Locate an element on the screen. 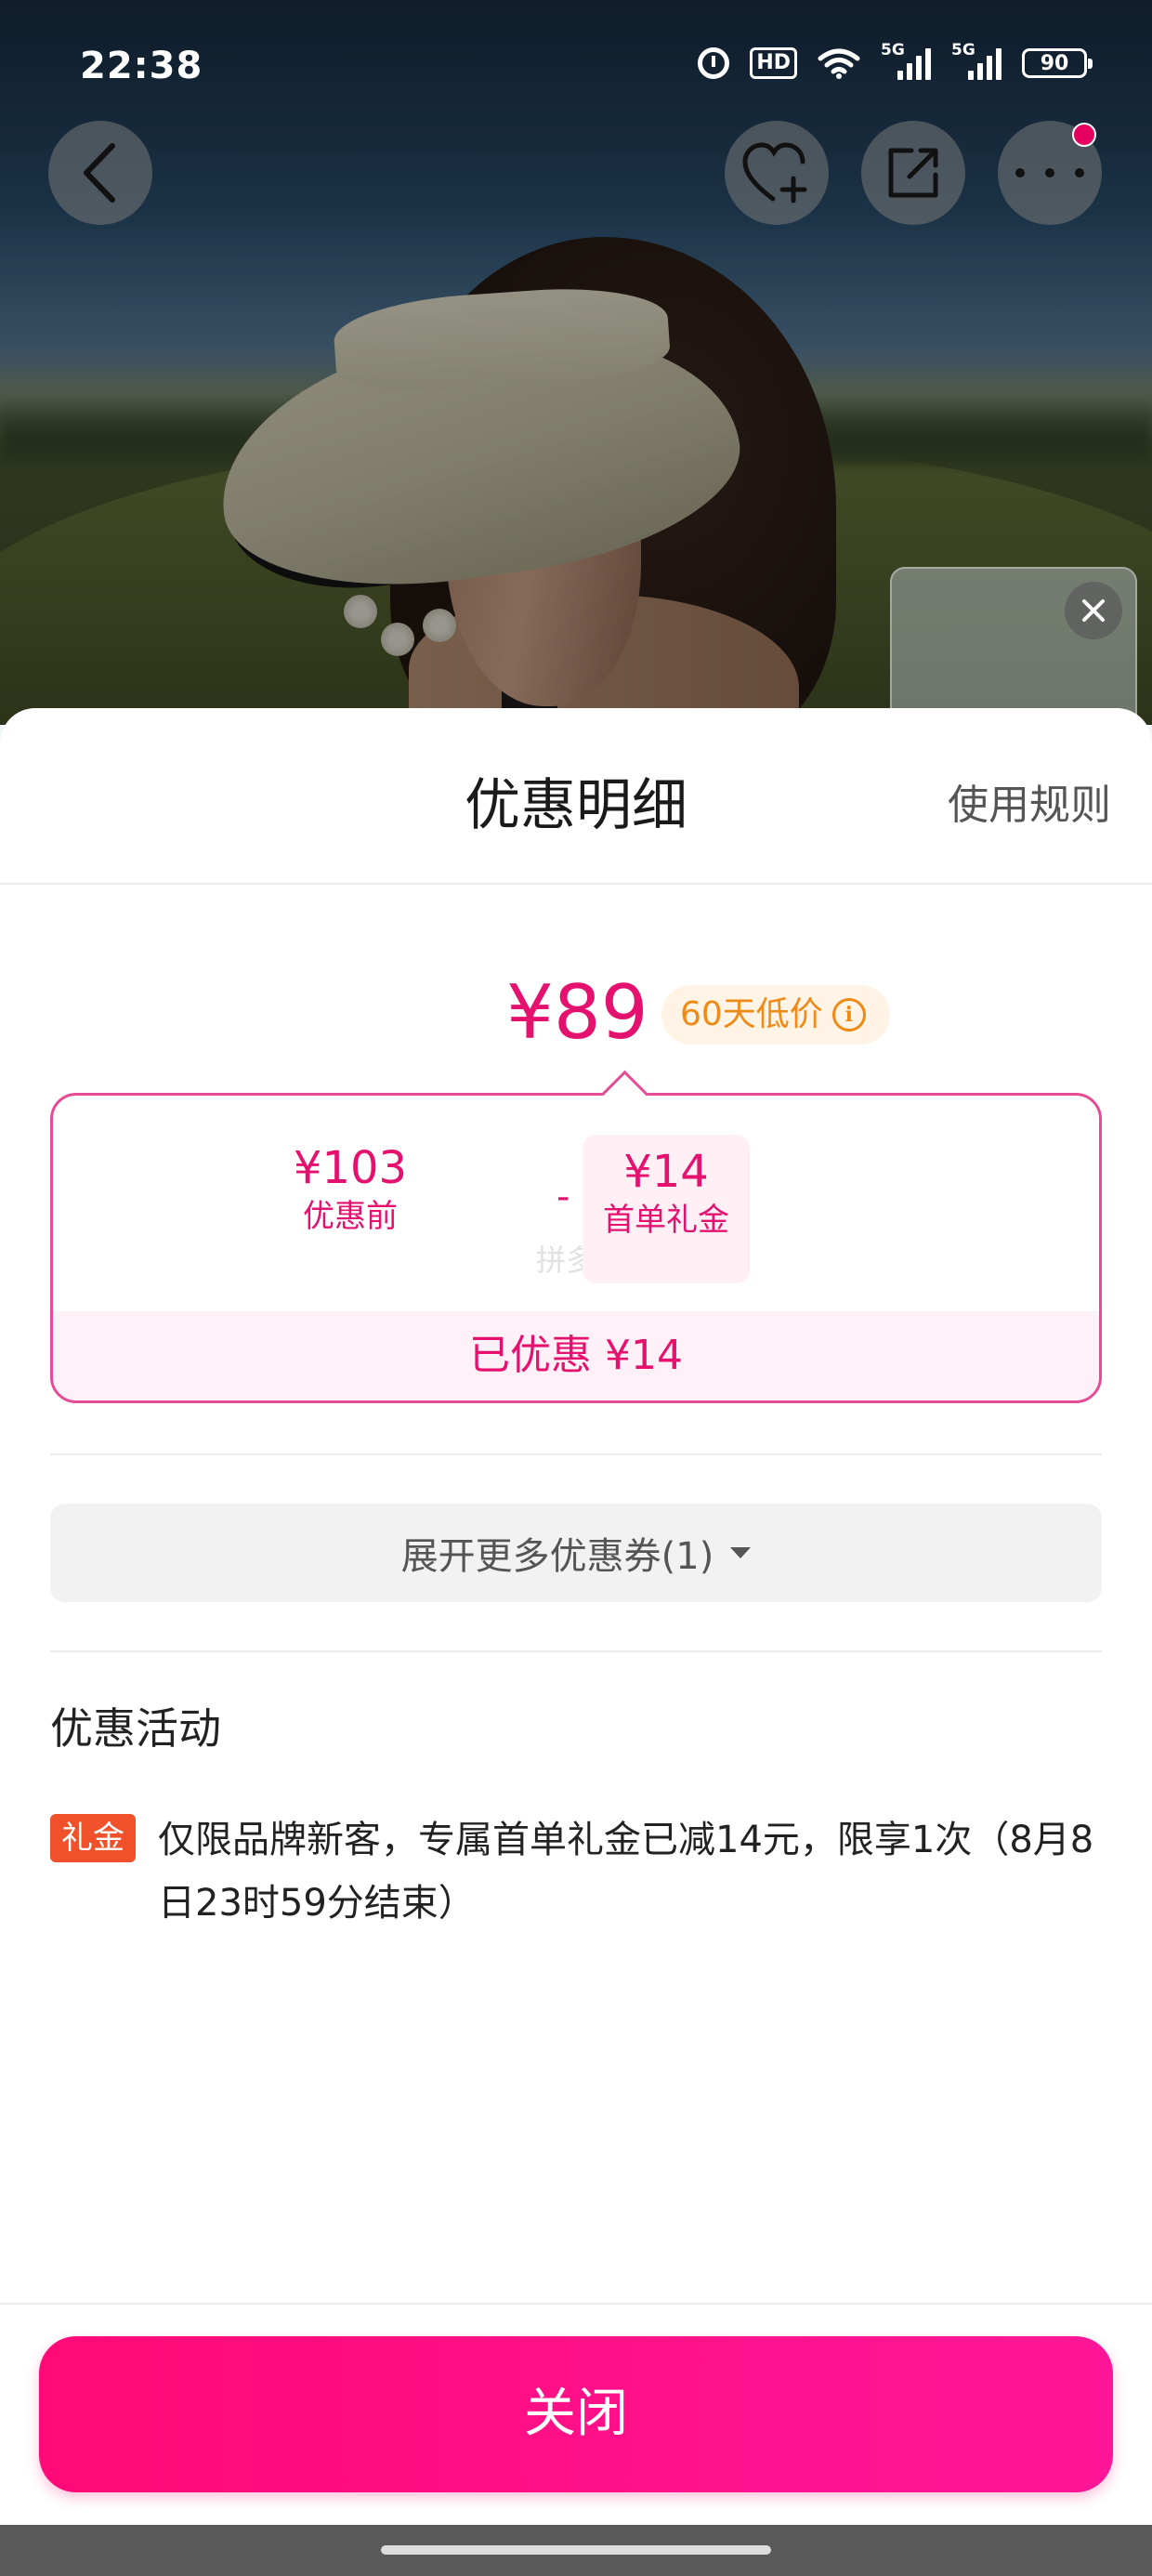  float-close-button is located at coordinates (1093, 610).